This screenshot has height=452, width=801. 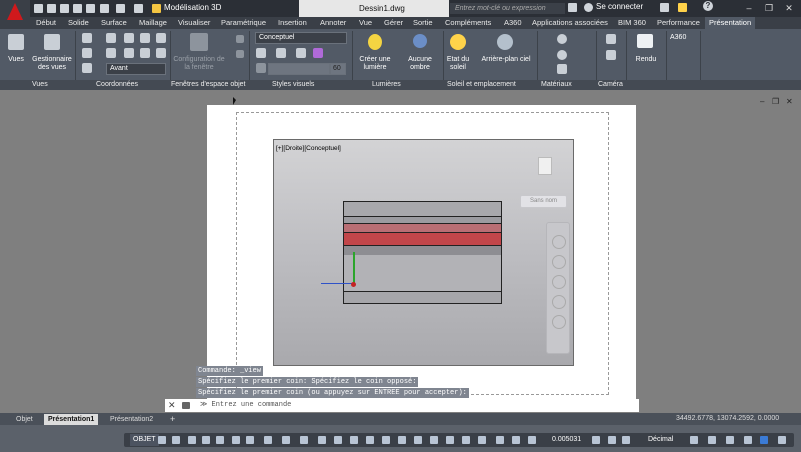 What do you see at coordinates (570, 23) in the screenshot?
I see `tab-applications-associees: Applications associées` at bounding box center [570, 23].